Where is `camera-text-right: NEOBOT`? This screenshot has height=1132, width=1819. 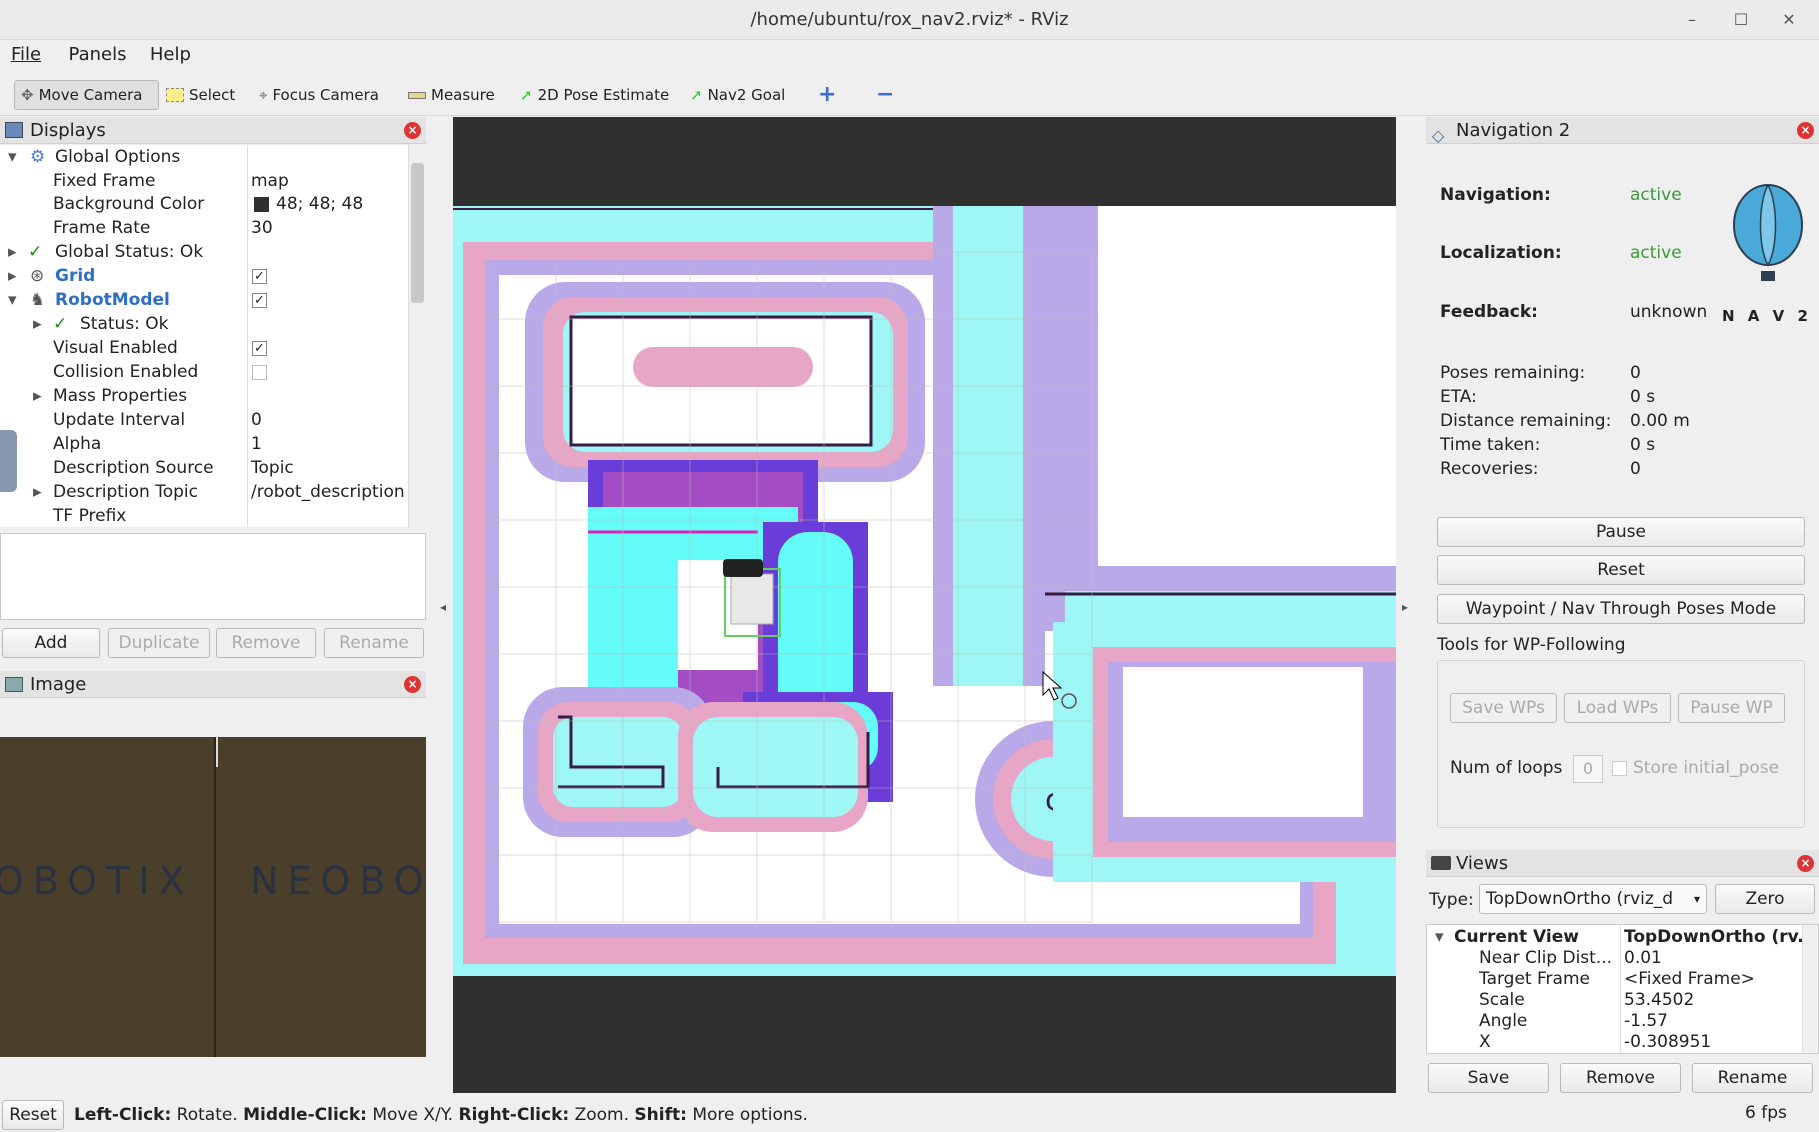
camera-text-right: NEOBOT is located at coordinates (338, 881).